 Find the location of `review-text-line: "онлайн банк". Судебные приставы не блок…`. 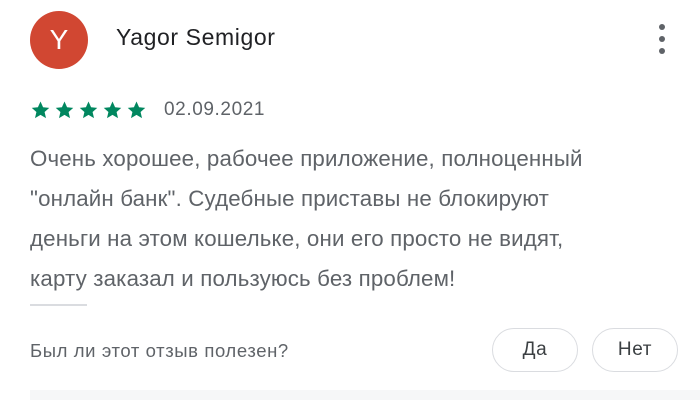

review-text-line: "онлайн банк". Судебные приставы не блок… is located at coordinates (289, 198).